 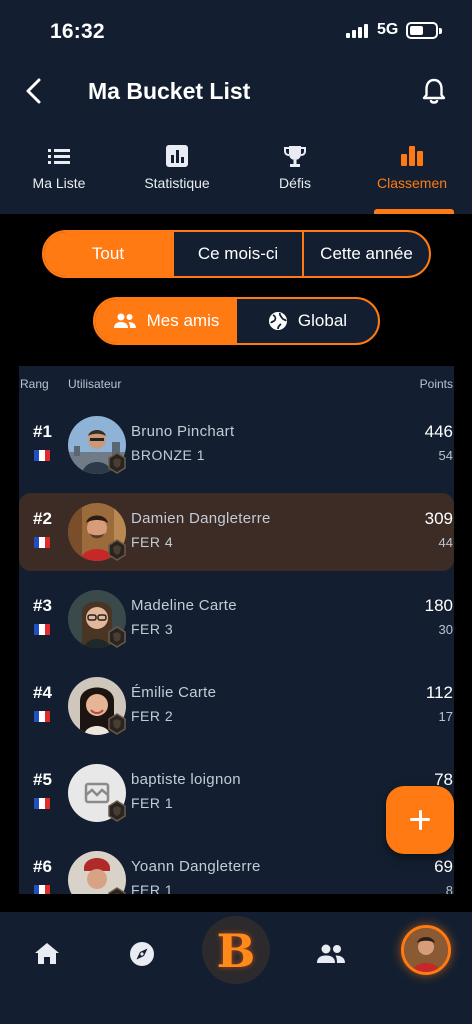 What do you see at coordinates (414, 211) in the screenshot?
I see `active-tab-indicator` at bounding box center [414, 211].